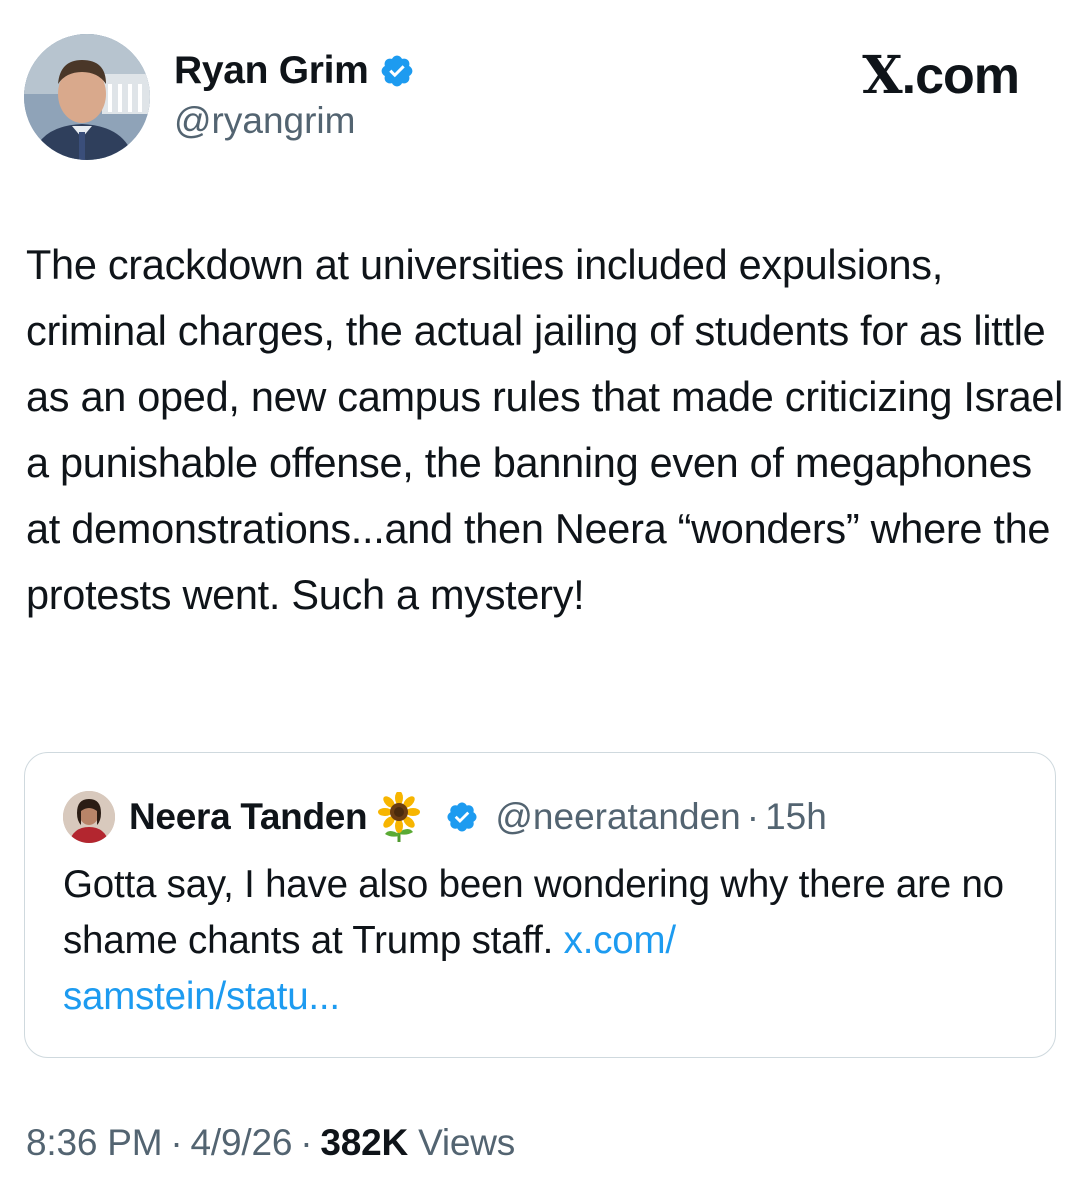 This screenshot has width=1083, height=1200. I want to click on brand-logo-text: X.com, so click(941, 75).